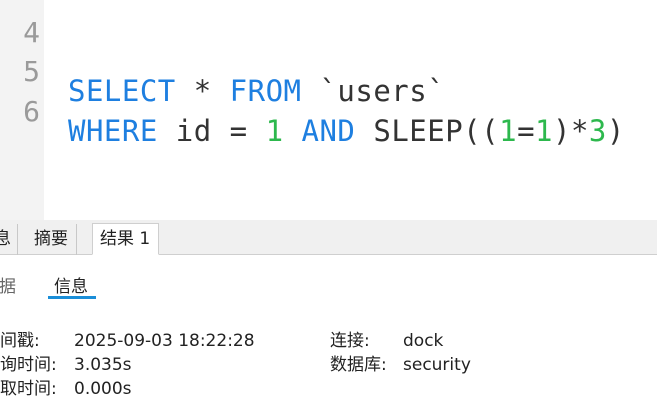 The height and width of the screenshot is (405, 657). What do you see at coordinates (571, 131) in the screenshot?
I see `code-text: )*` at bounding box center [571, 131].